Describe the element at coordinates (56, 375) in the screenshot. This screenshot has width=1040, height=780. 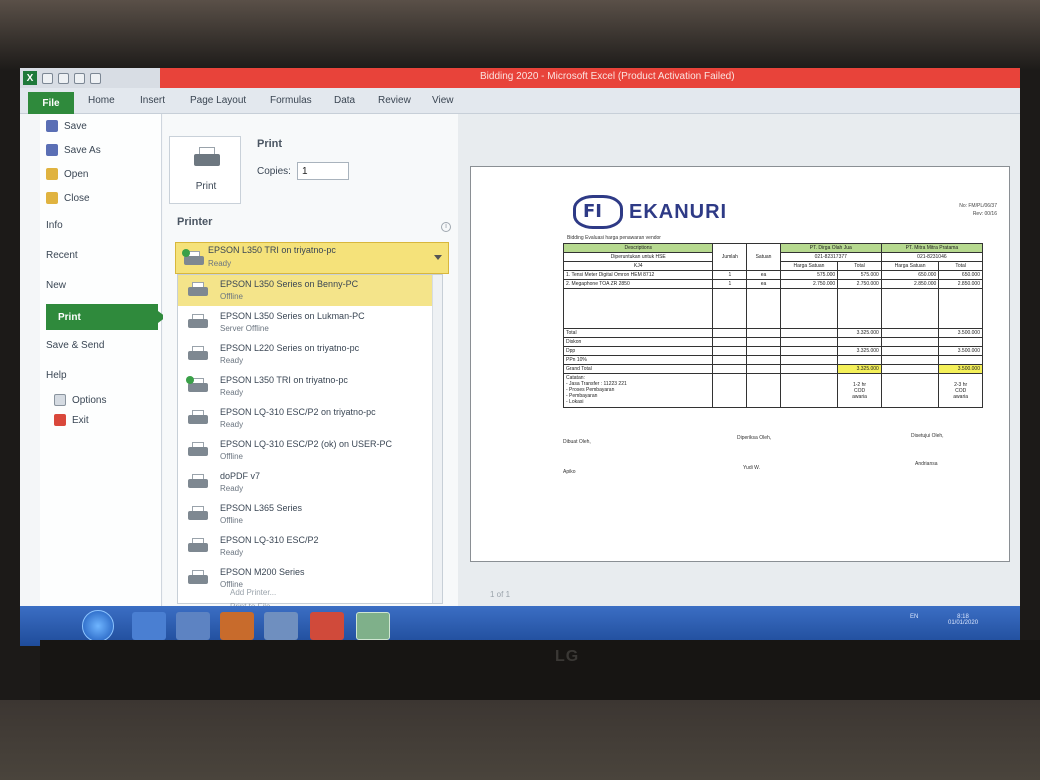
I see `backstage-help: Help` at that location.